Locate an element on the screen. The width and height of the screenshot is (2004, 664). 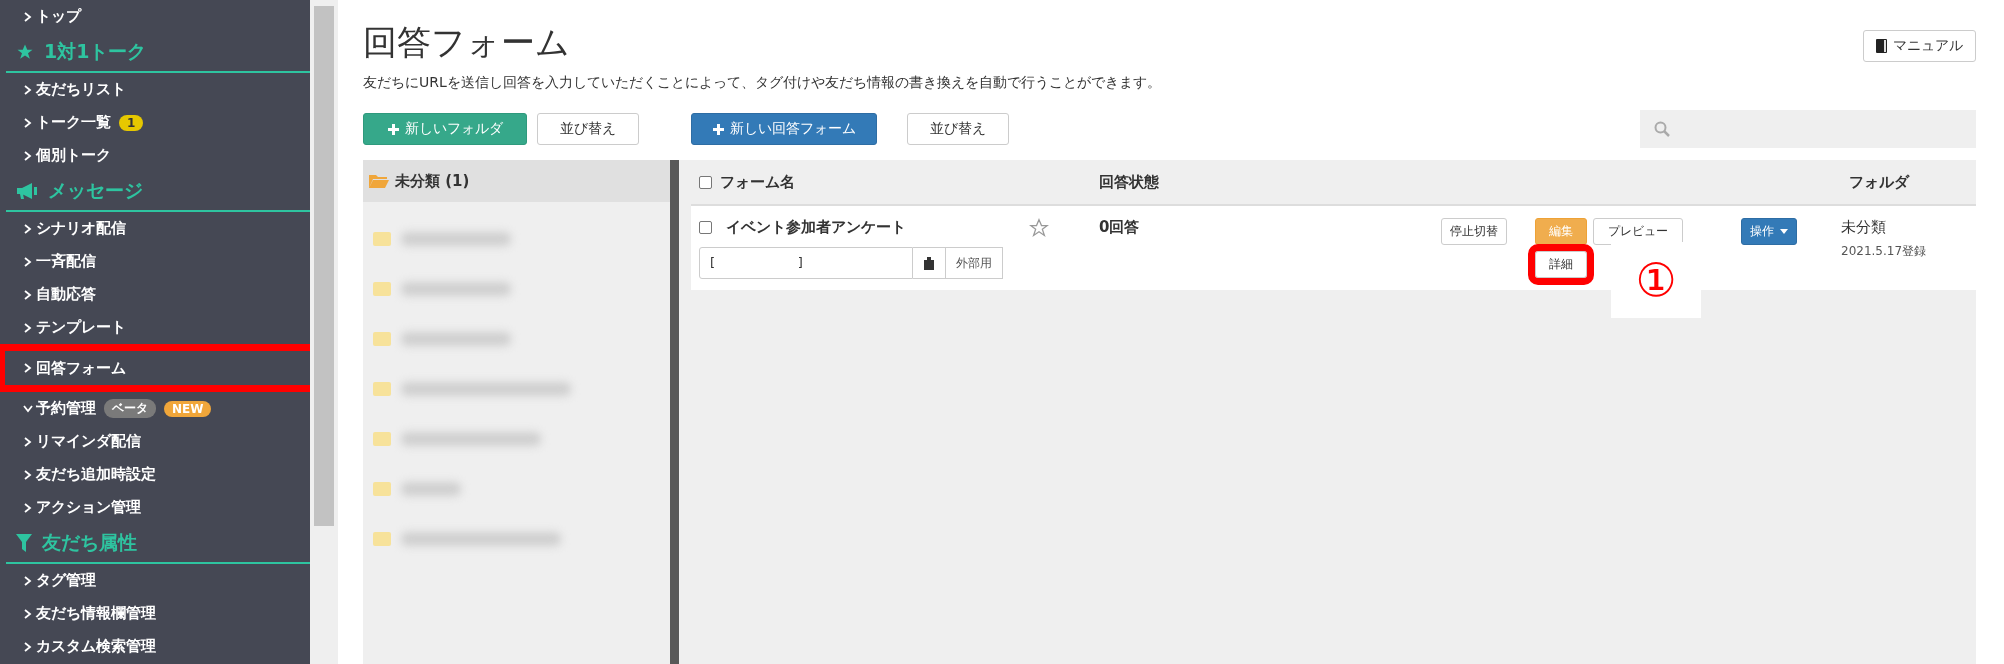
sidebar-link: 友だちリスト is located at coordinates (81, 89).